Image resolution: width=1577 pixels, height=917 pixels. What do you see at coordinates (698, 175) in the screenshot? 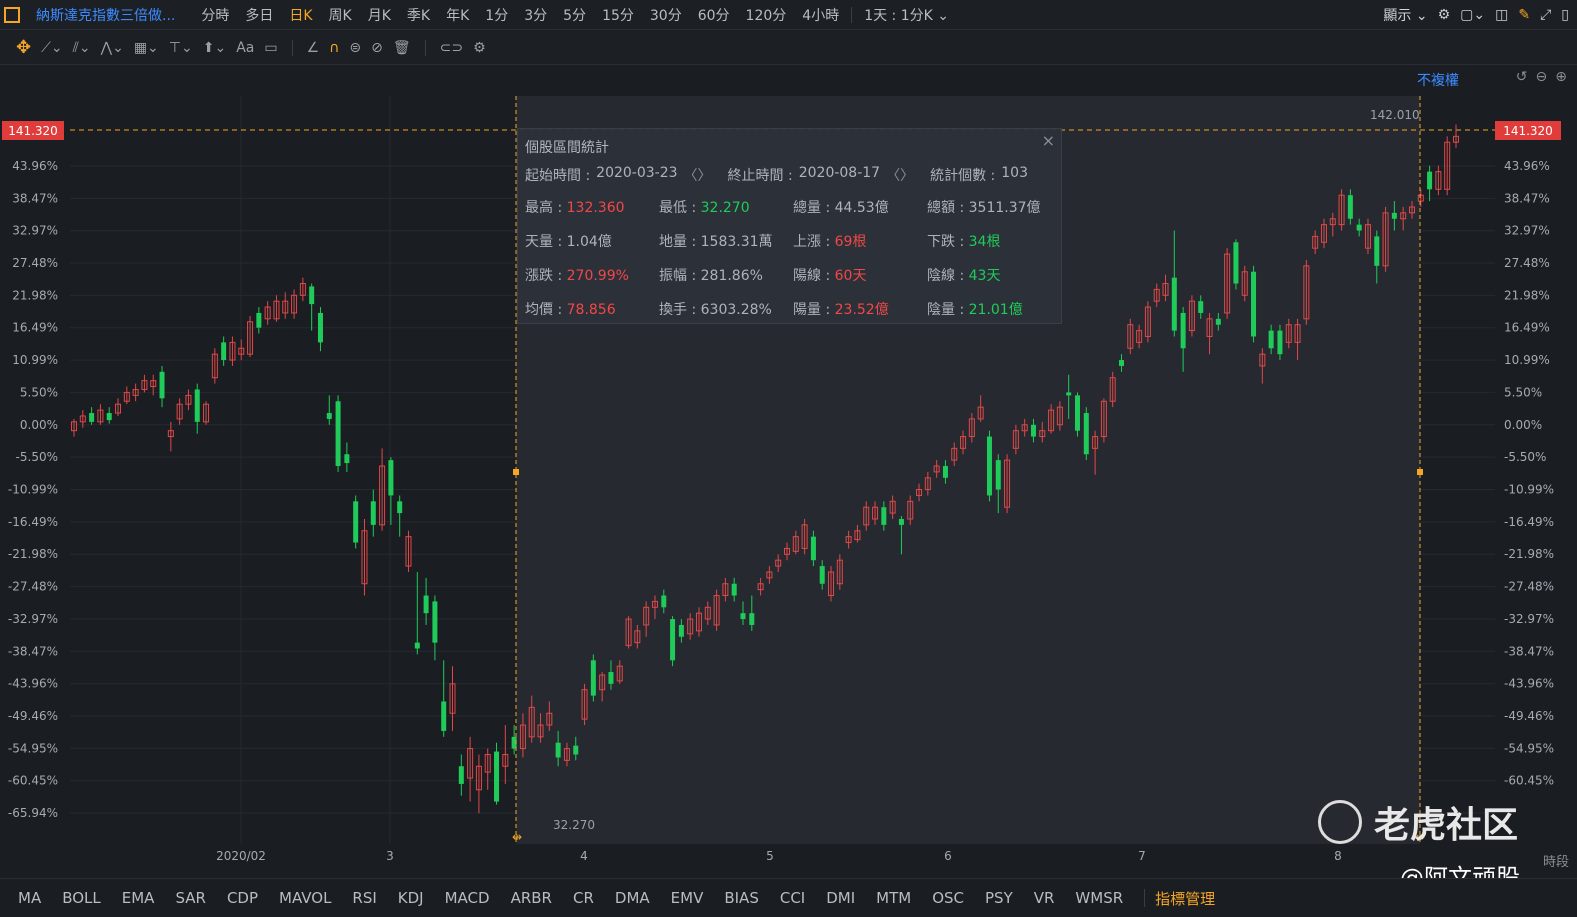
I see `start-arrows-icon: 〈〉` at bounding box center [698, 175].